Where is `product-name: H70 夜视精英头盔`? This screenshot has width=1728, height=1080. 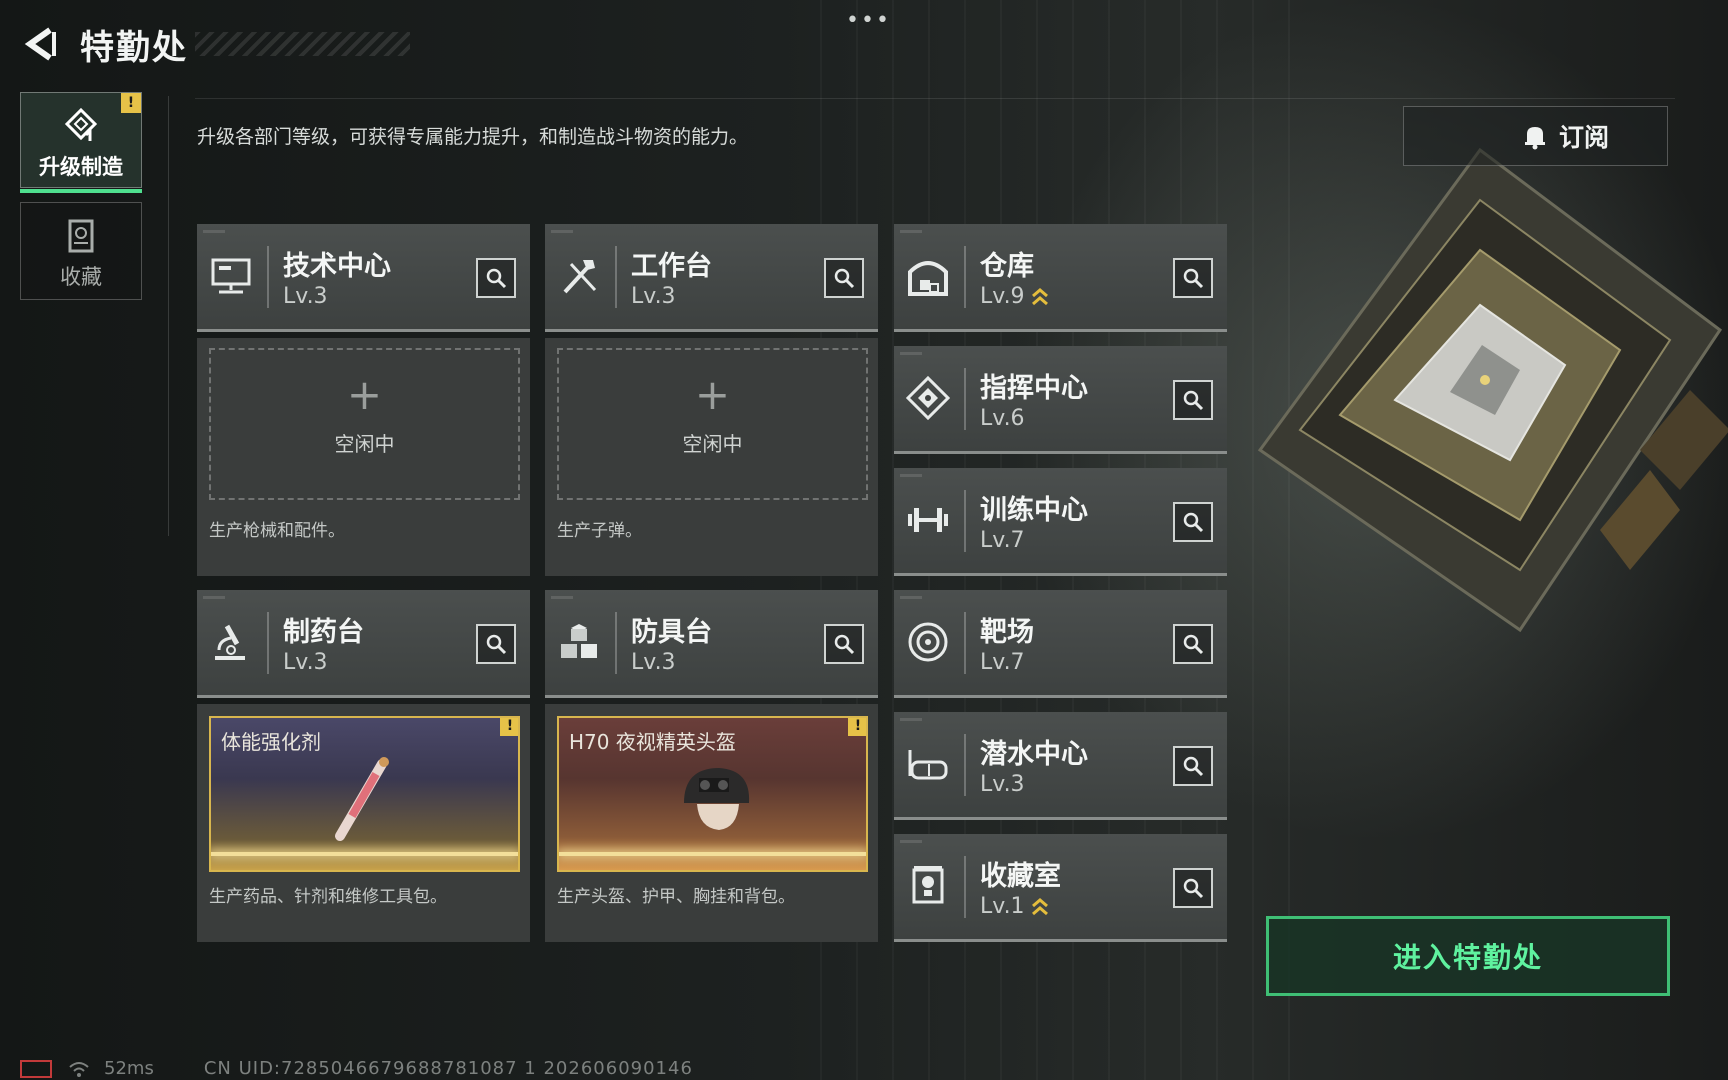
product-name: H70 夜视精英头盔 is located at coordinates (652, 742).